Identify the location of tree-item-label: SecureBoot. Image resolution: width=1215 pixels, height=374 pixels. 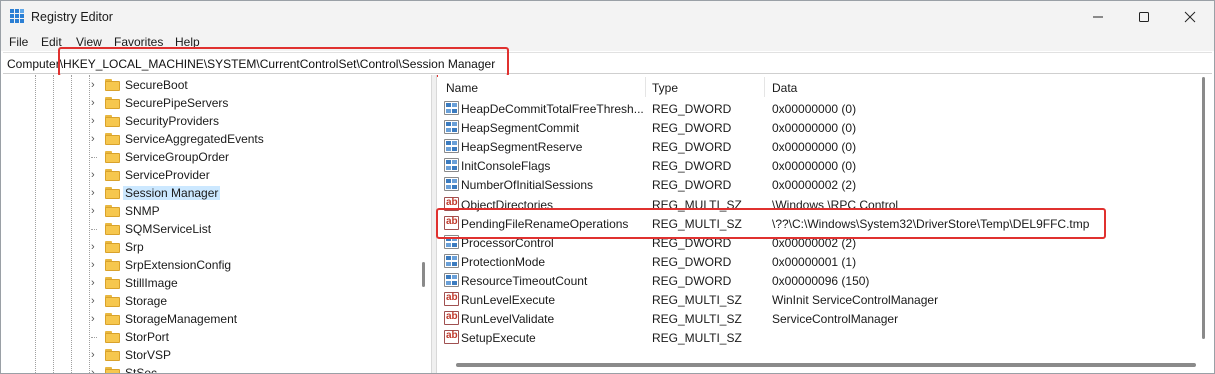
(156, 85).